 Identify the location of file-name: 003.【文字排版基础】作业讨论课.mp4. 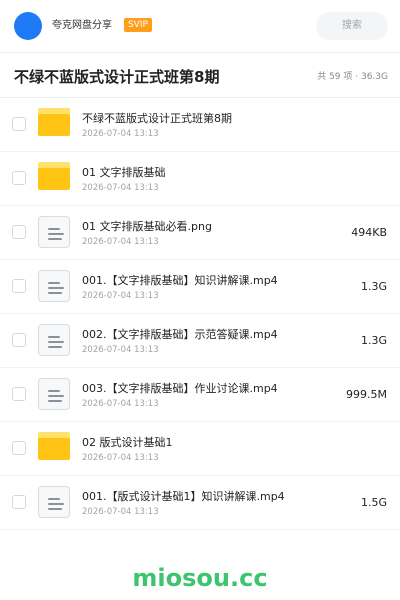
(180, 388).